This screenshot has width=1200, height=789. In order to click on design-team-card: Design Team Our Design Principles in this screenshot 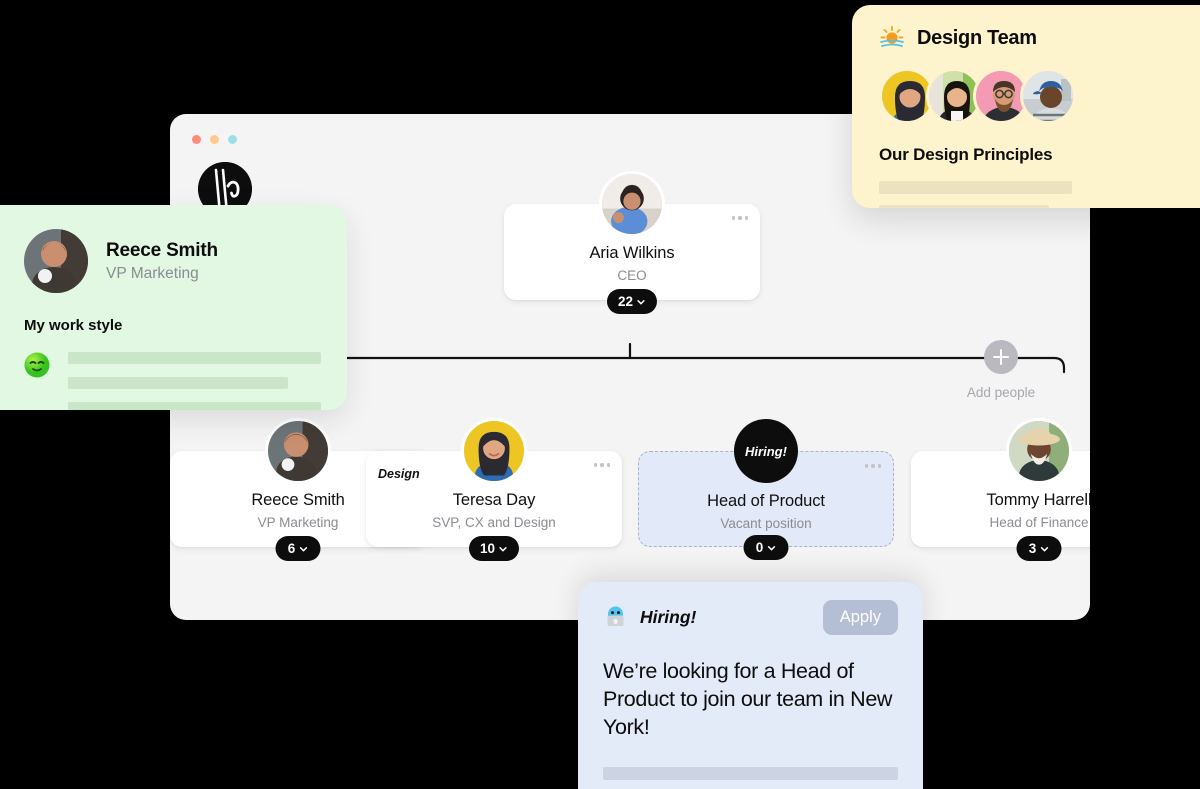, I will do `click(1026, 106)`.